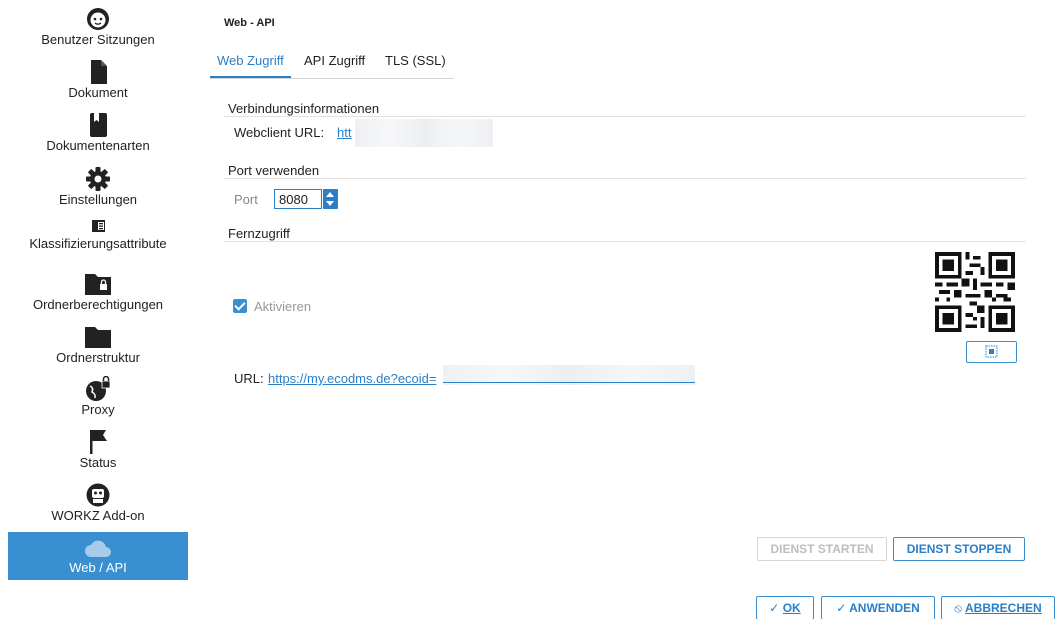 The width and height of the screenshot is (1055, 619). What do you see at coordinates (822, 549) in the screenshot?
I see `dienst-starten-button: DIENST STARTEN` at bounding box center [822, 549].